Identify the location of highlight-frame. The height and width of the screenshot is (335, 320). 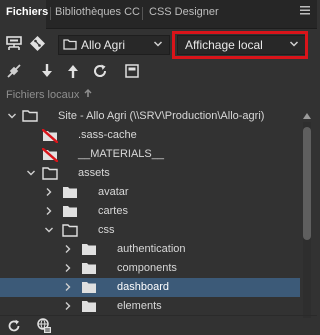
(240, 45).